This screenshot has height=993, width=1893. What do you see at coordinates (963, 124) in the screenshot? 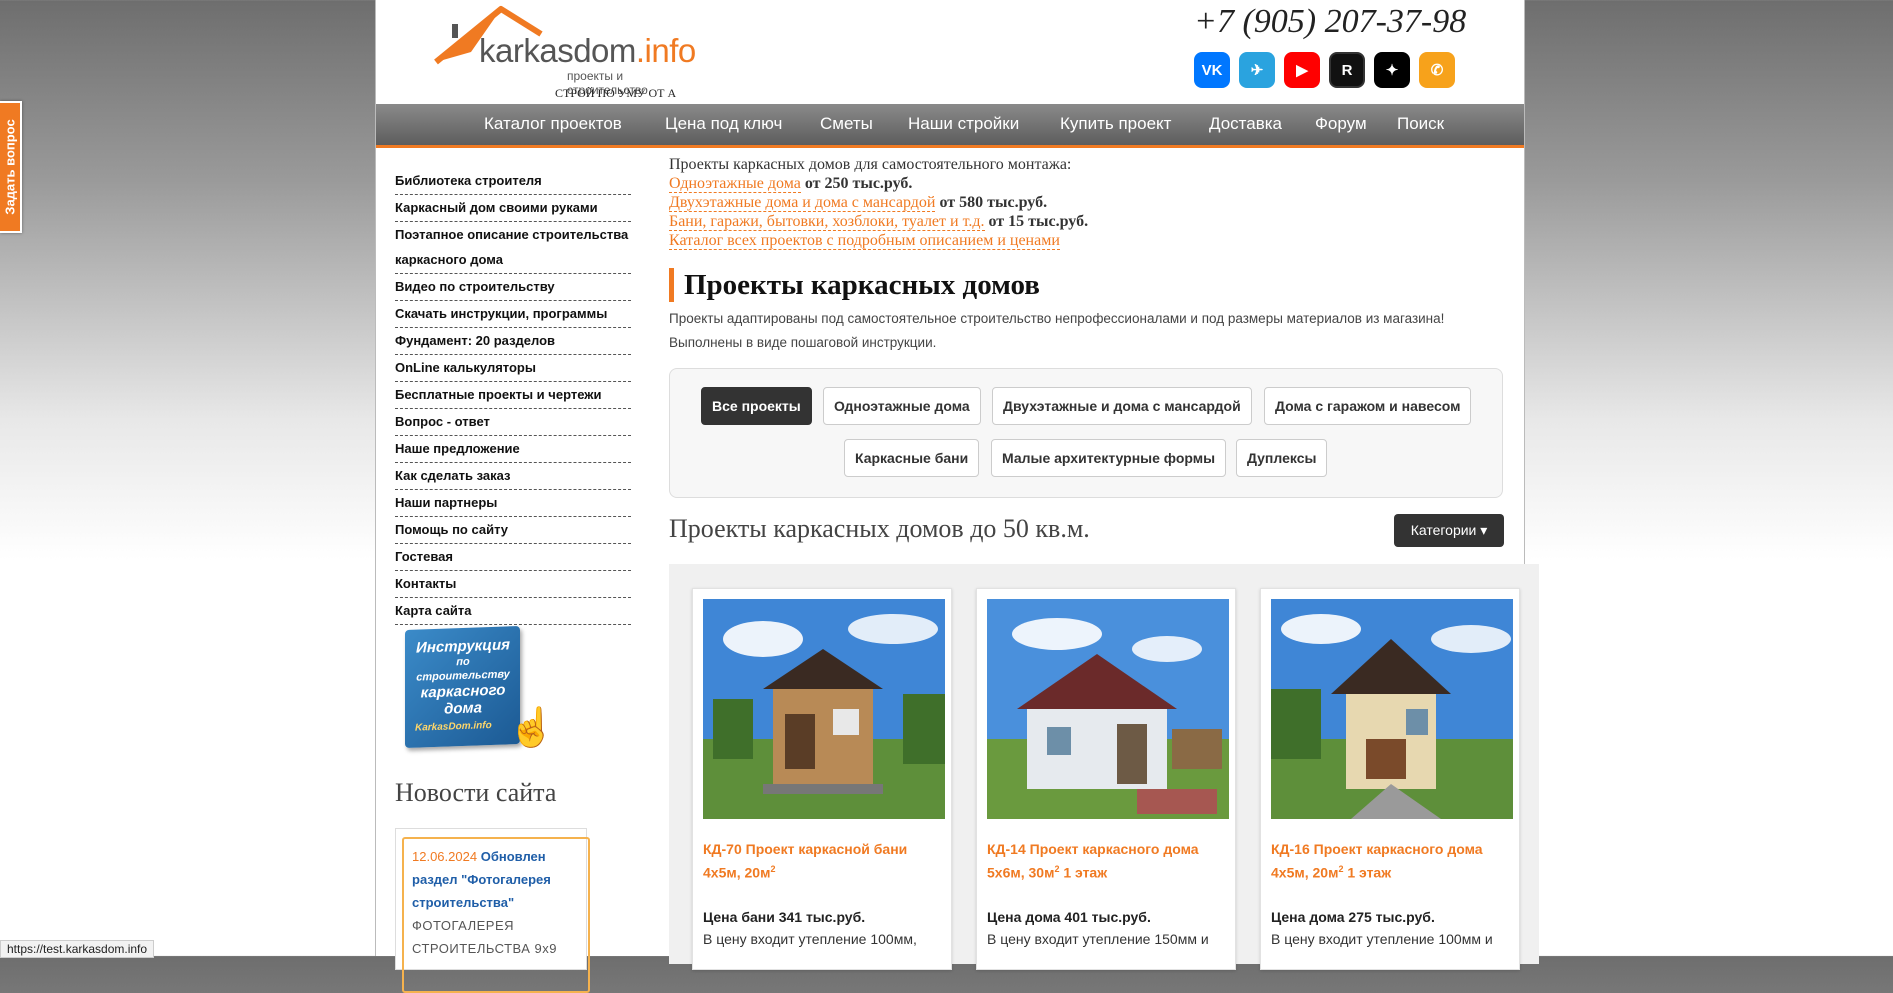
I see `nav-our-builds: Наши стройки` at bounding box center [963, 124].